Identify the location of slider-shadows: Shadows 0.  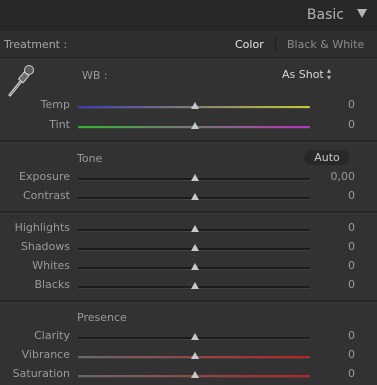
(188, 248).